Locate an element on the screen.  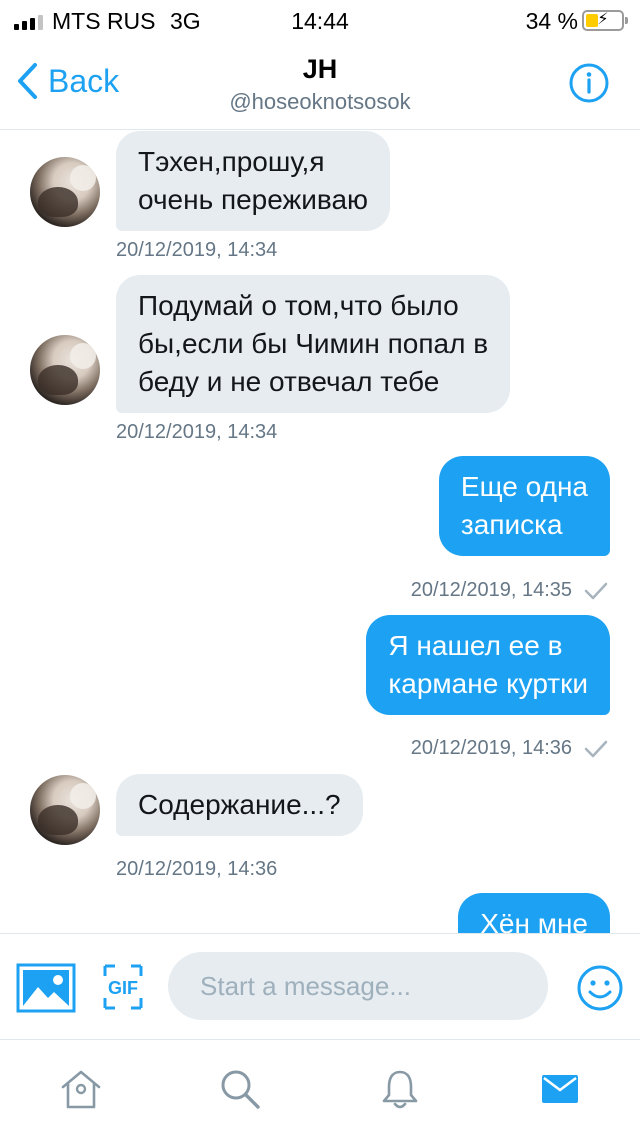
emoji-icon is located at coordinates (600, 988).